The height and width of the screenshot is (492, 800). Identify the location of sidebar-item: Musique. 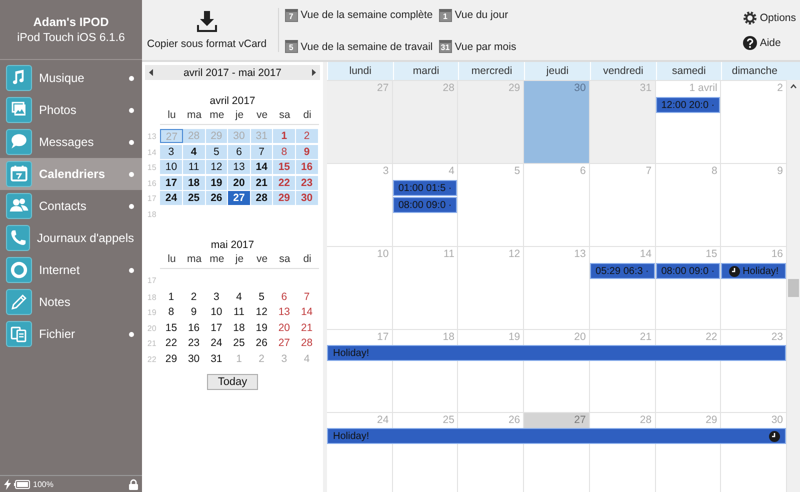
(71, 78).